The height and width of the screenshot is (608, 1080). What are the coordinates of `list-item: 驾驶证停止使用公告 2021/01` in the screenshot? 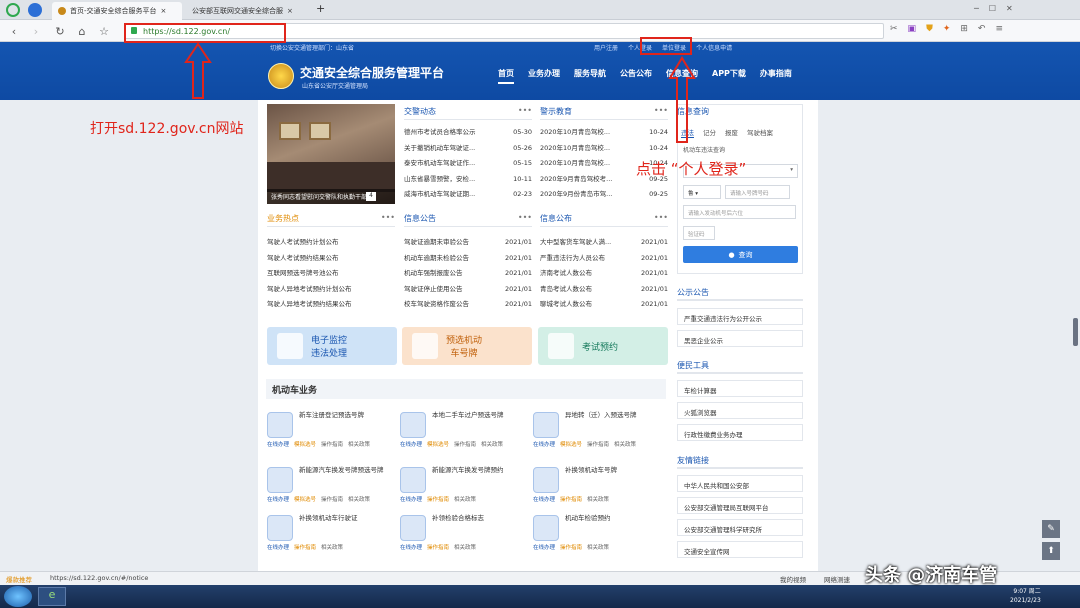 It's located at (468, 290).